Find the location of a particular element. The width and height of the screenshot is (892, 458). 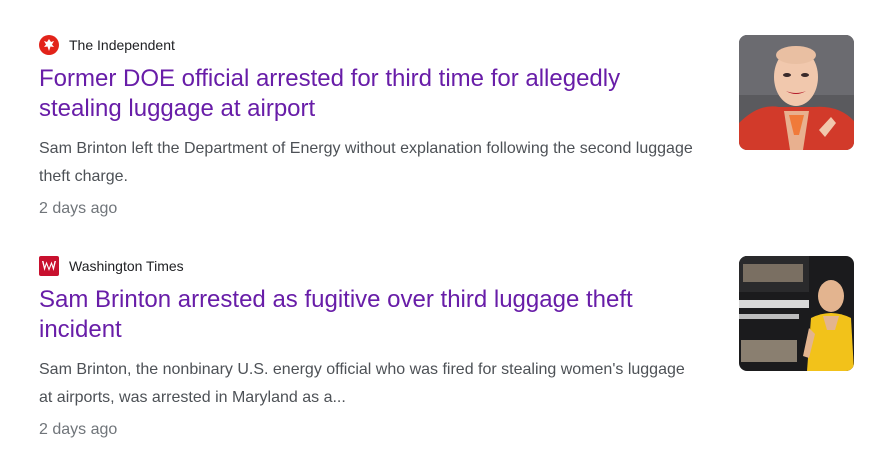

news-source: Washington Times is located at coordinates (111, 266).